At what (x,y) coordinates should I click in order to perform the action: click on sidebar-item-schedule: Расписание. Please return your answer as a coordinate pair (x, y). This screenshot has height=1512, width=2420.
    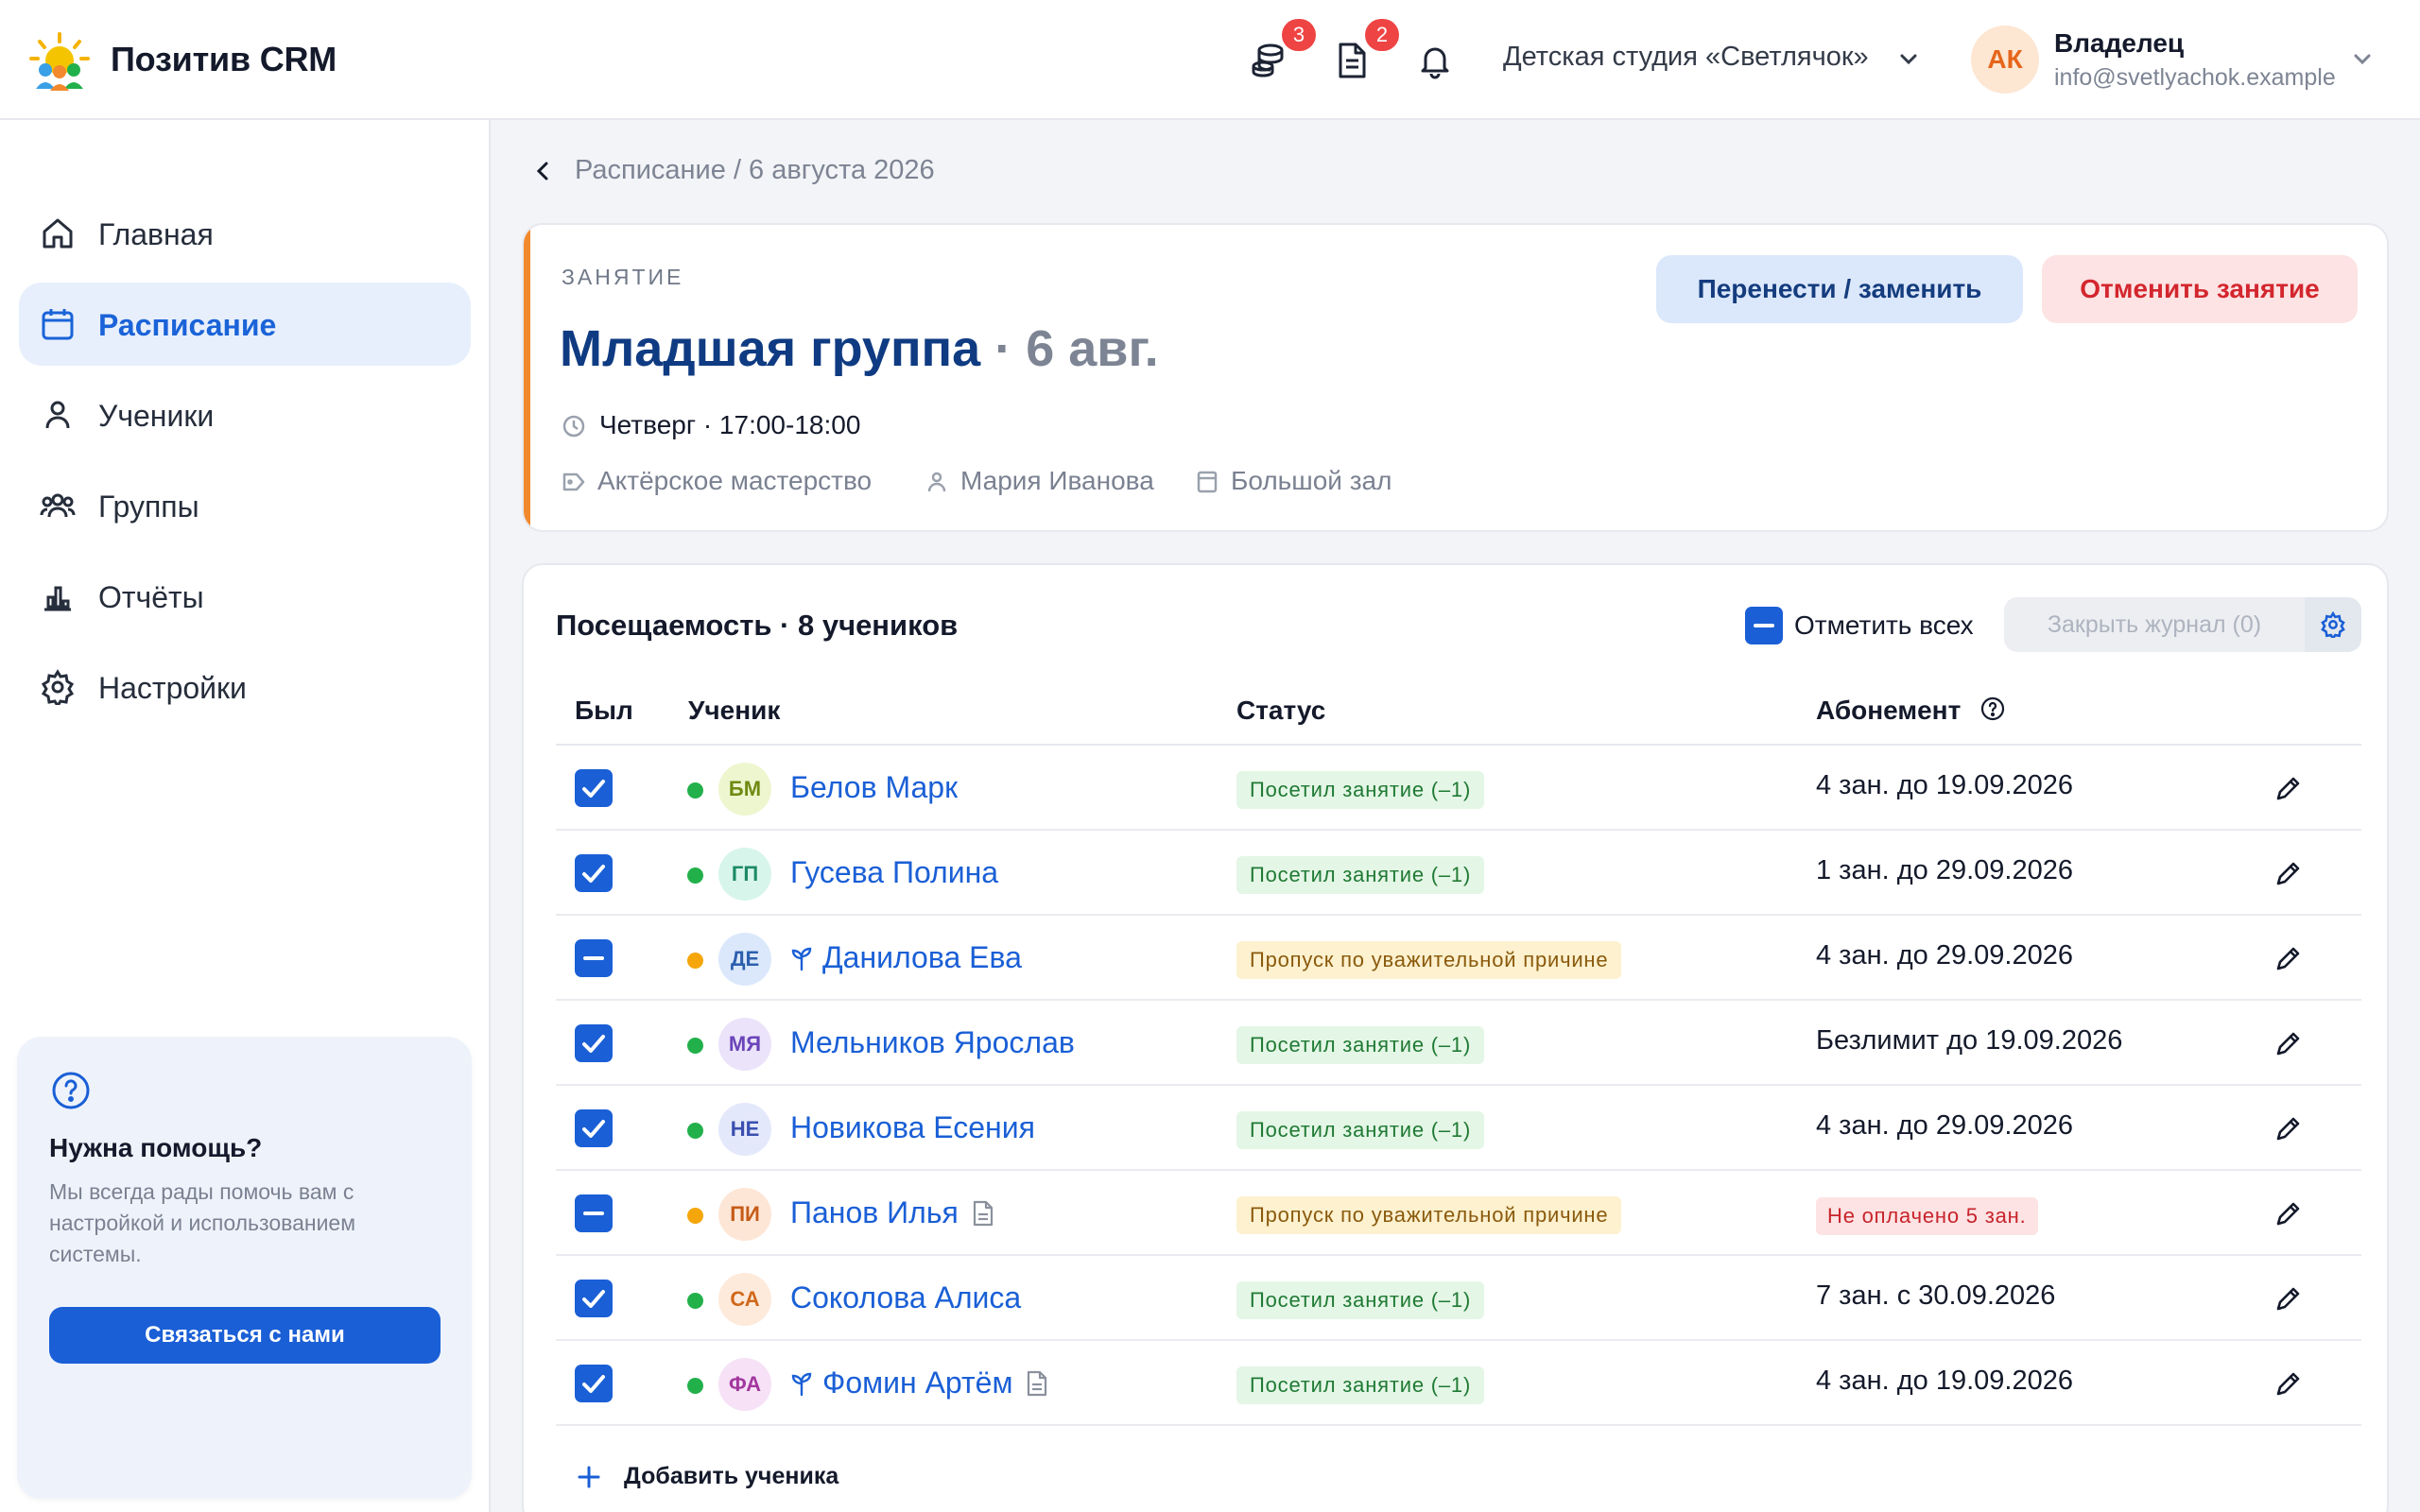
    Looking at the image, I should click on (245, 324).